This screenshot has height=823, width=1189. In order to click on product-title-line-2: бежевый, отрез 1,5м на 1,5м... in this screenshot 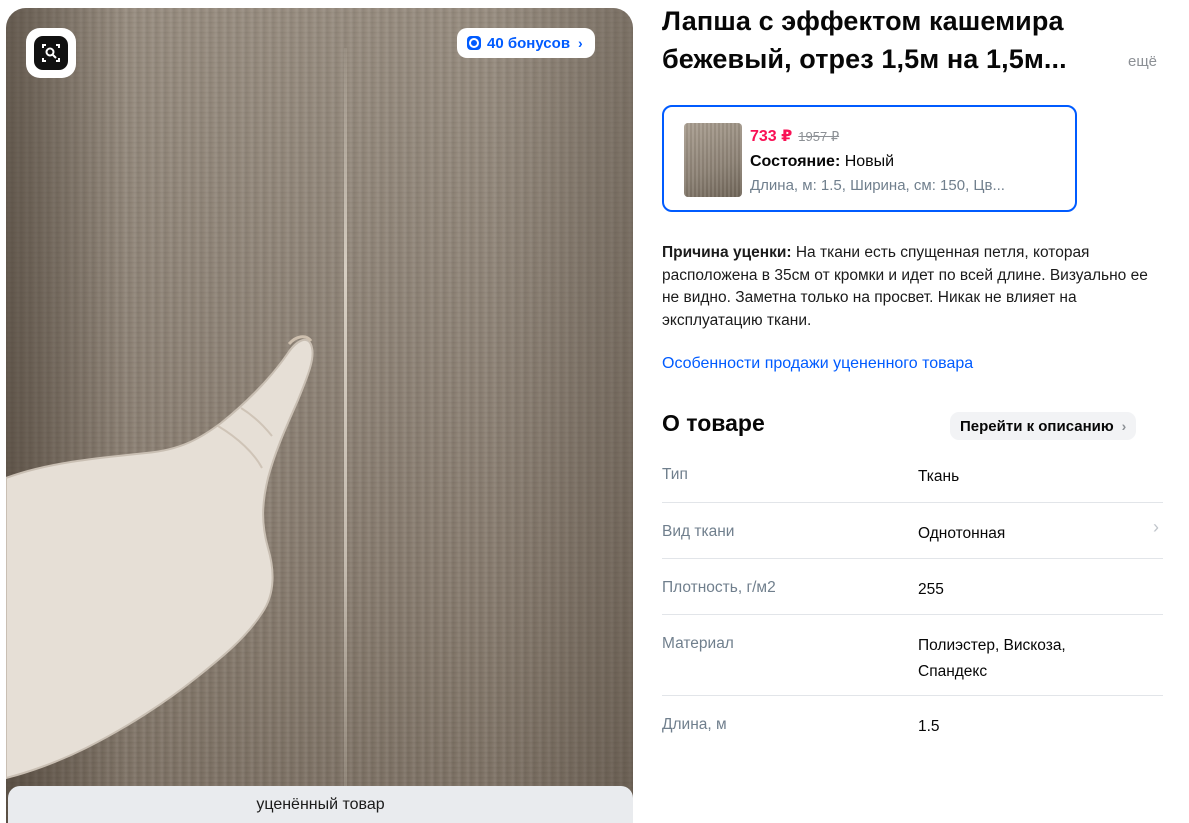, I will do `click(864, 59)`.